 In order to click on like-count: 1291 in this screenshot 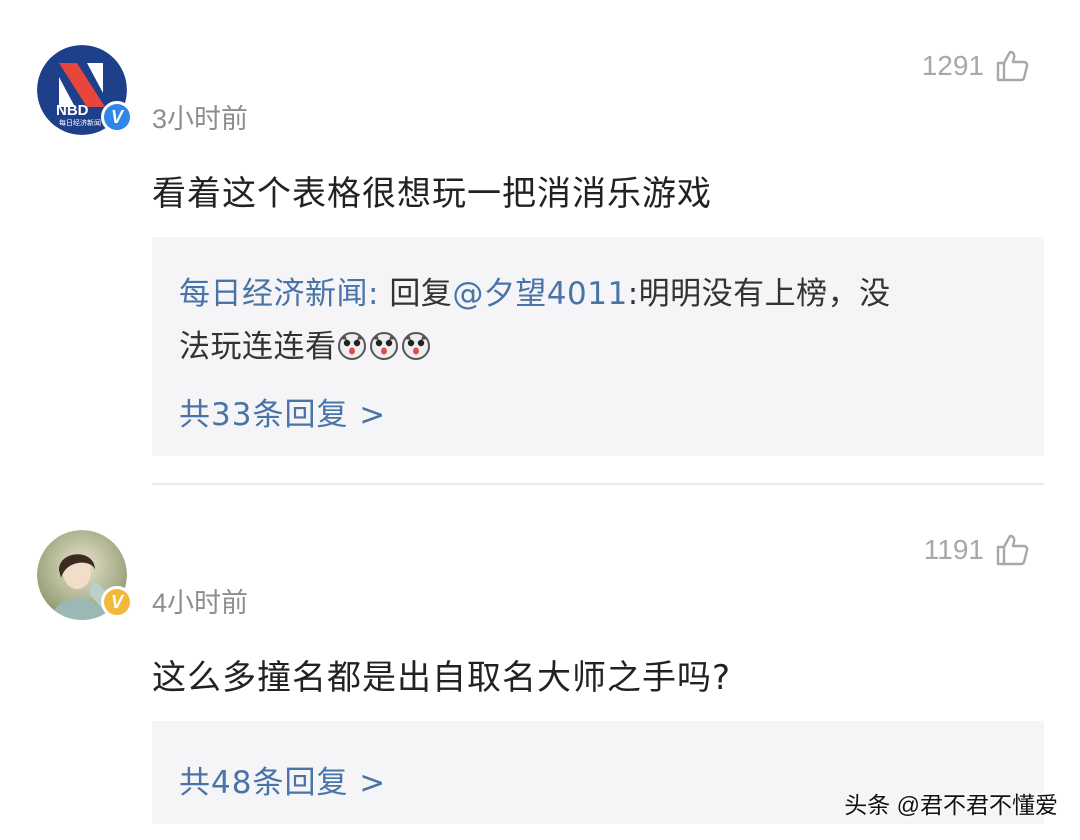, I will do `click(952, 65)`.